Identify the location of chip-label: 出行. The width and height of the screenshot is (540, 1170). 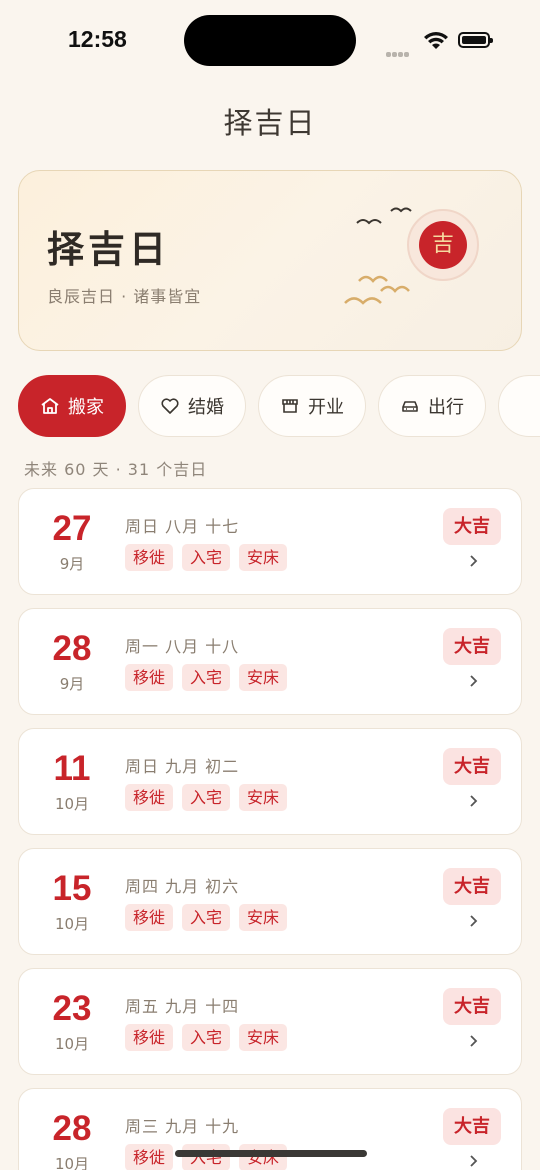
(446, 407).